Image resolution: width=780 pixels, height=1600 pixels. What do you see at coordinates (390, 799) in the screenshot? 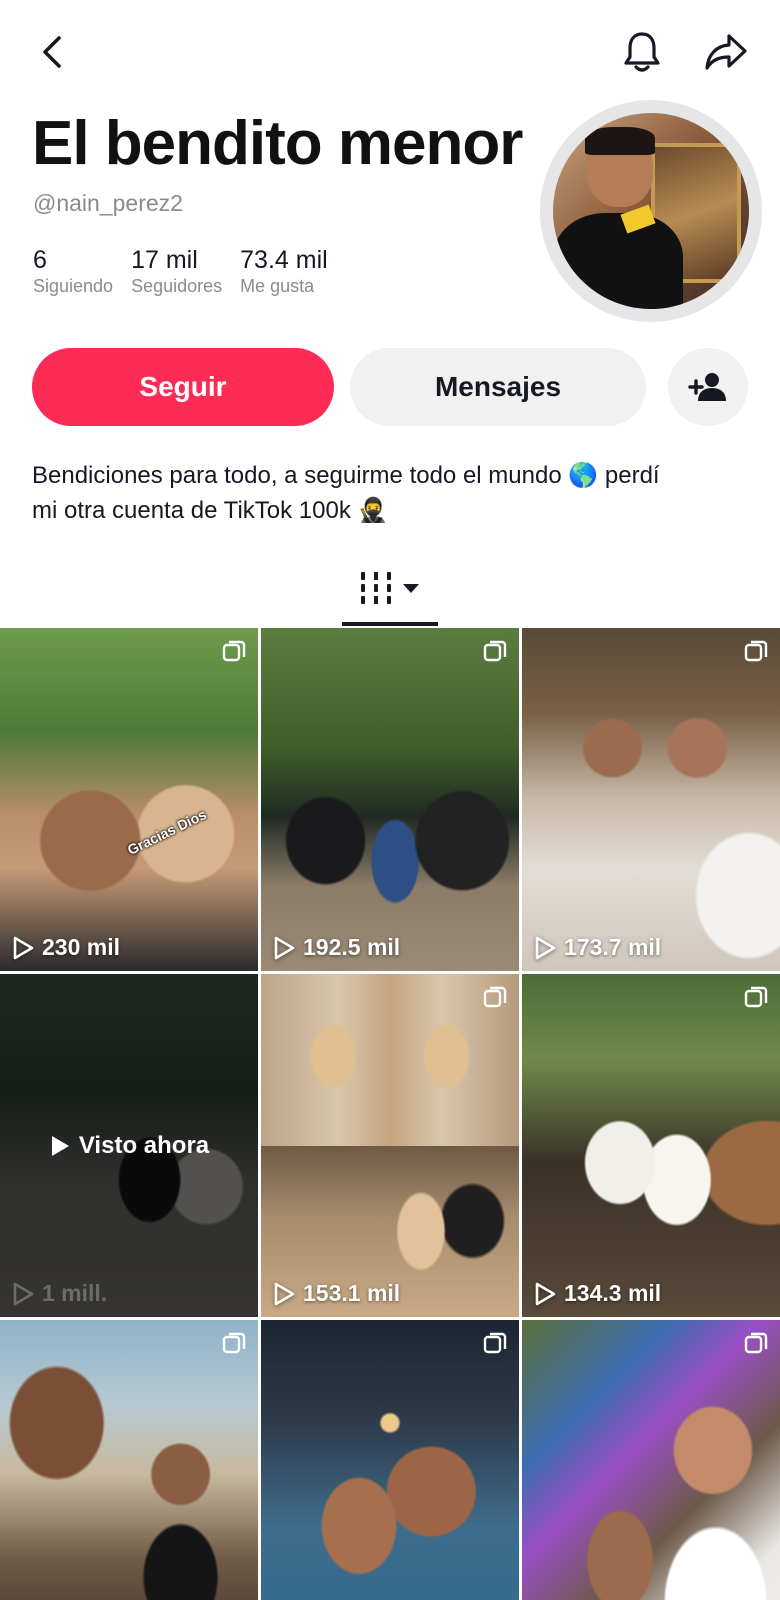
I see `video-thumbnail: 192.5 mil` at bounding box center [390, 799].